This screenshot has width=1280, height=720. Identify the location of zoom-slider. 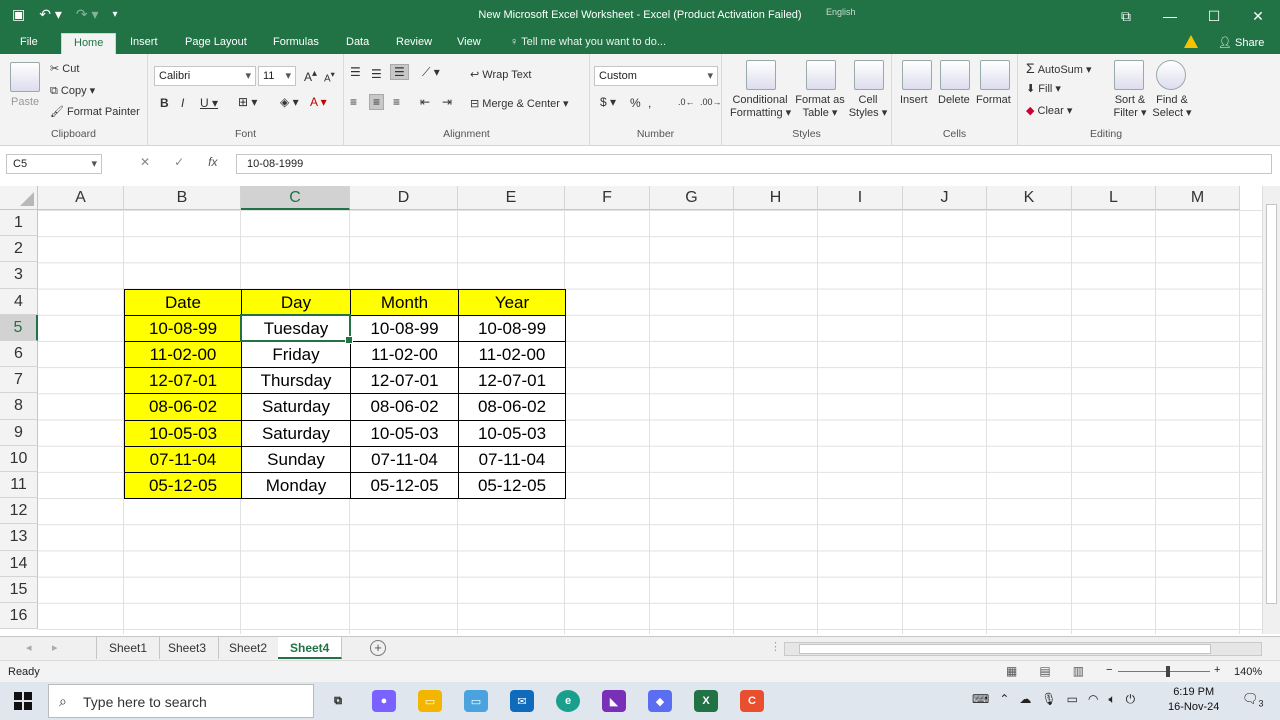
(1164, 671).